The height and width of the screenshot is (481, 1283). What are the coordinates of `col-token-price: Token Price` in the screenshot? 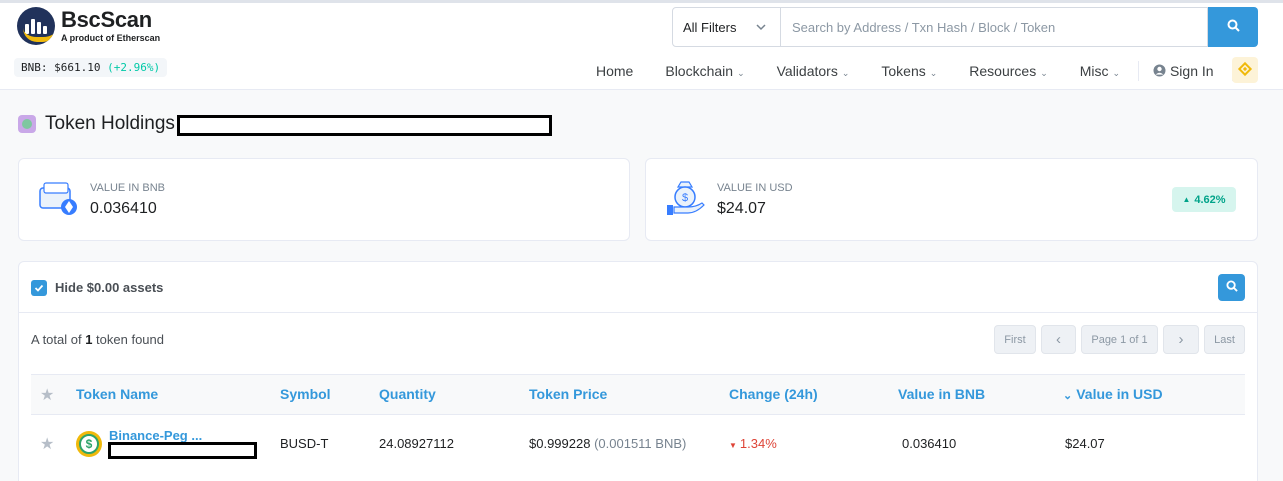 It's located at (568, 394).